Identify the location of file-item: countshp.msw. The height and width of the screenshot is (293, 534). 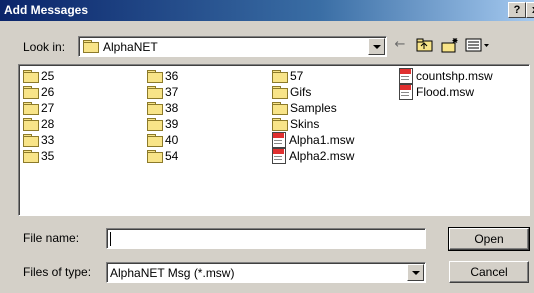
(446, 76).